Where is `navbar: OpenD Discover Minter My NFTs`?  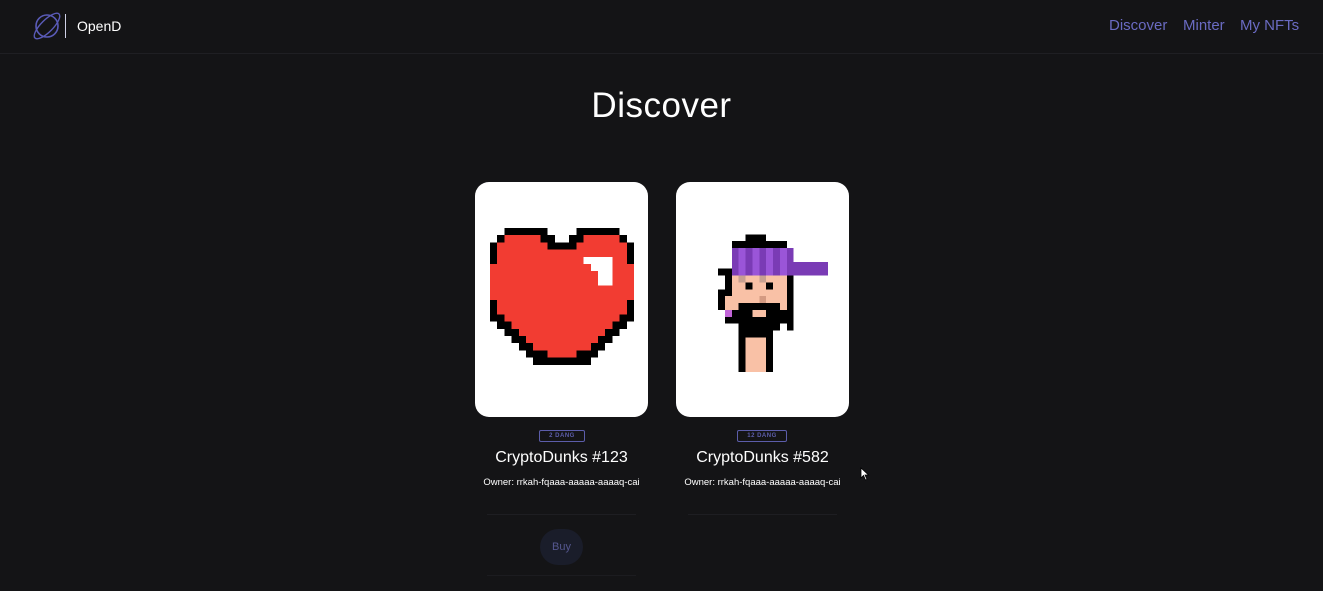
navbar: OpenD Discover Minter My NFTs is located at coordinates (661, 27).